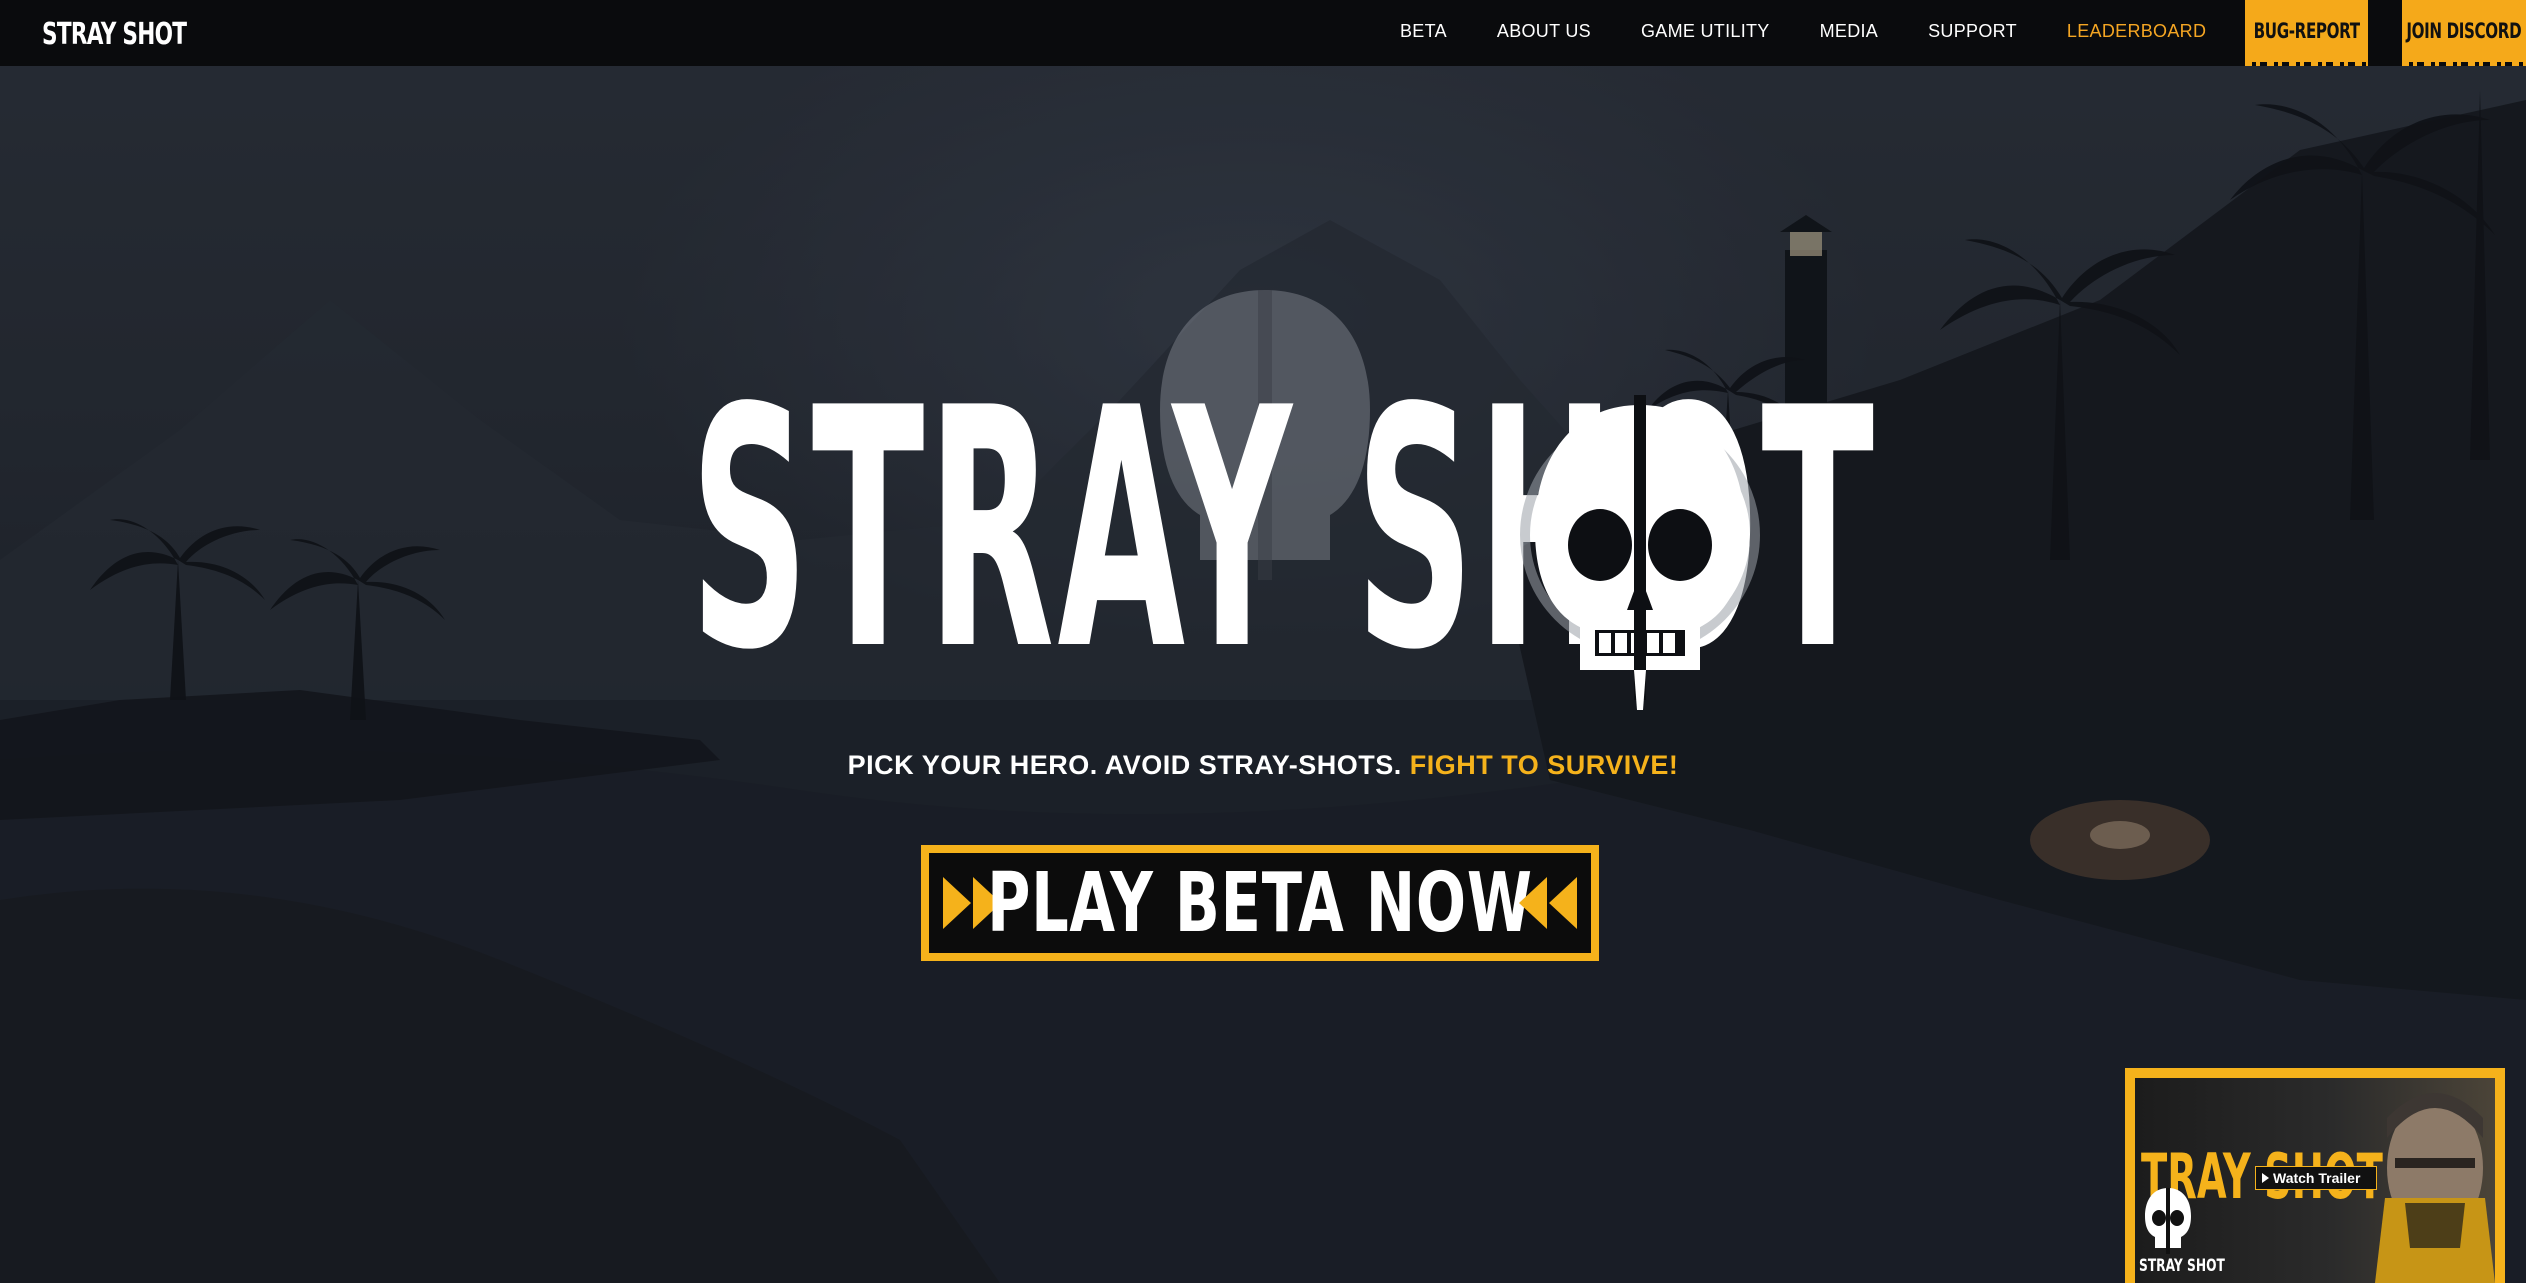 This screenshot has height=1283, width=2526. What do you see at coordinates (1972, 31) in the screenshot?
I see `nav-link-support: SUPPORT` at bounding box center [1972, 31].